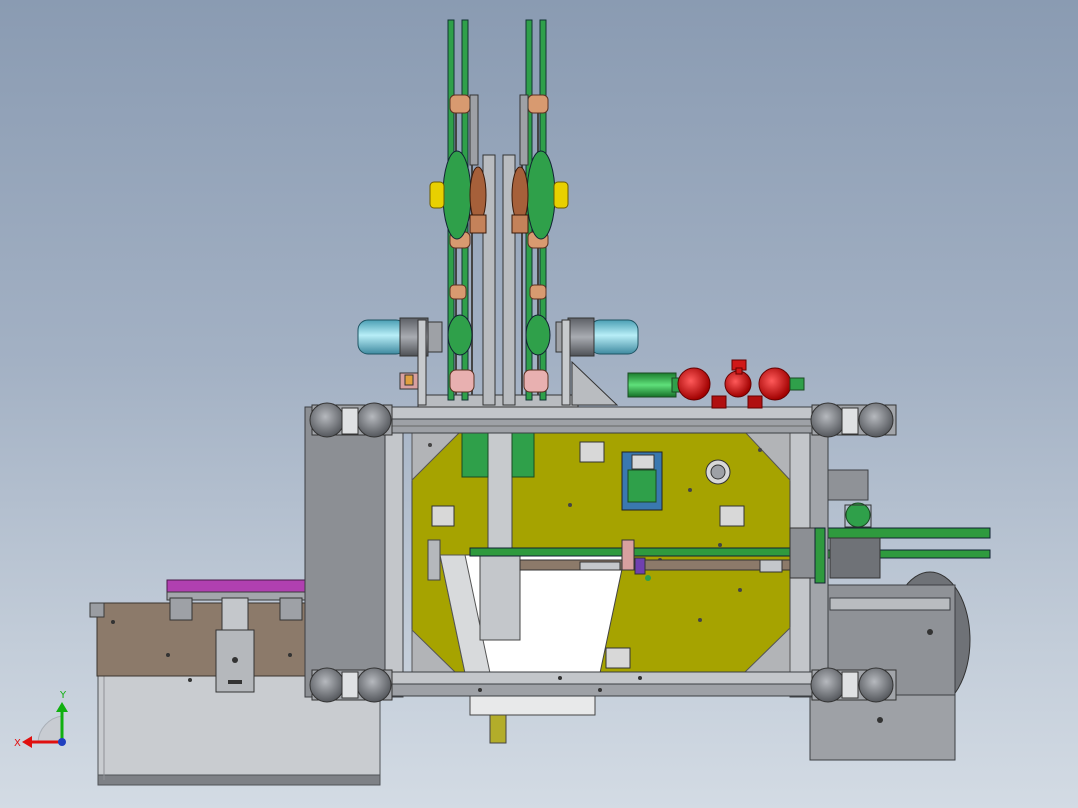 The image size is (1078, 808). What do you see at coordinates (607, 420) in the screenshot?
I see `top-frame-bar` at bounding box center [607, 420].